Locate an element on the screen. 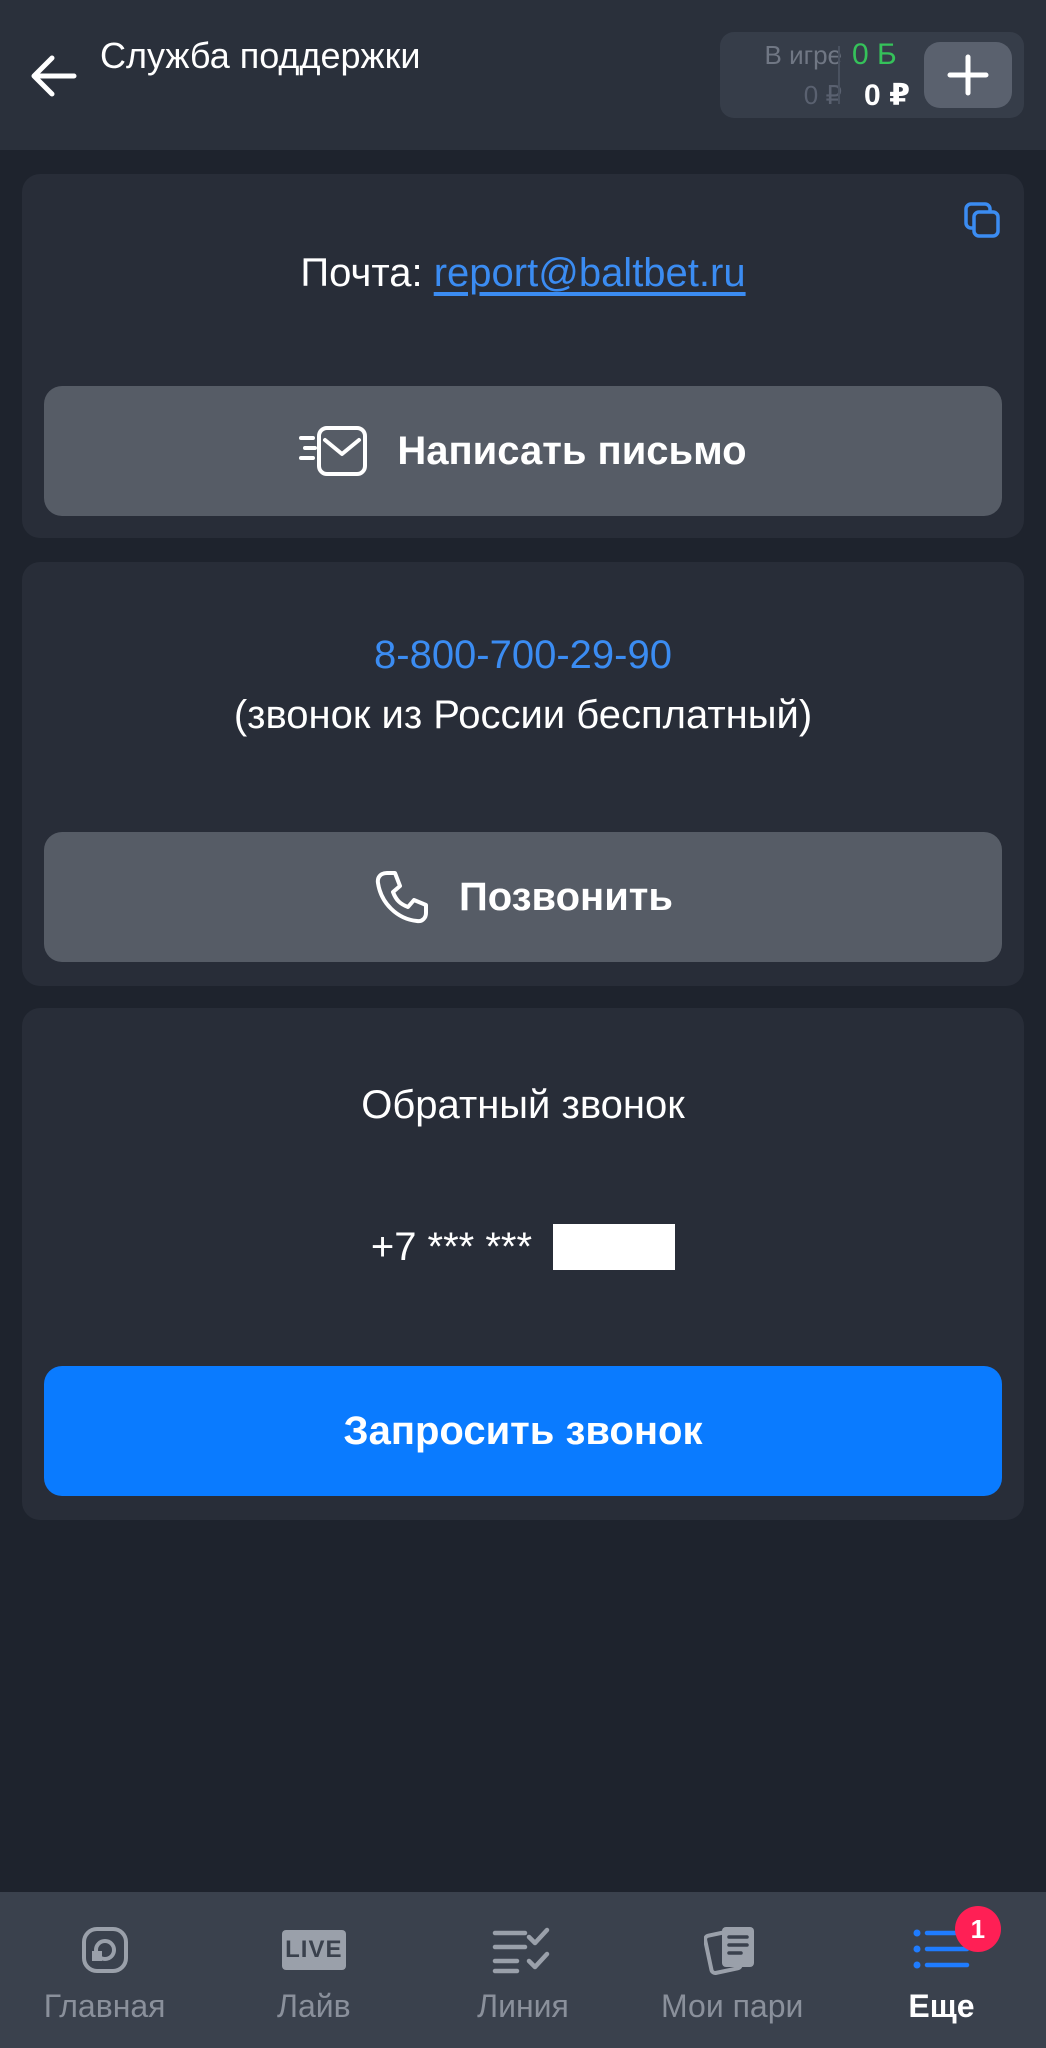 This screenshot has height=2048, width=1046. notification-badge: 1 is located at coordinates (977, 1929).